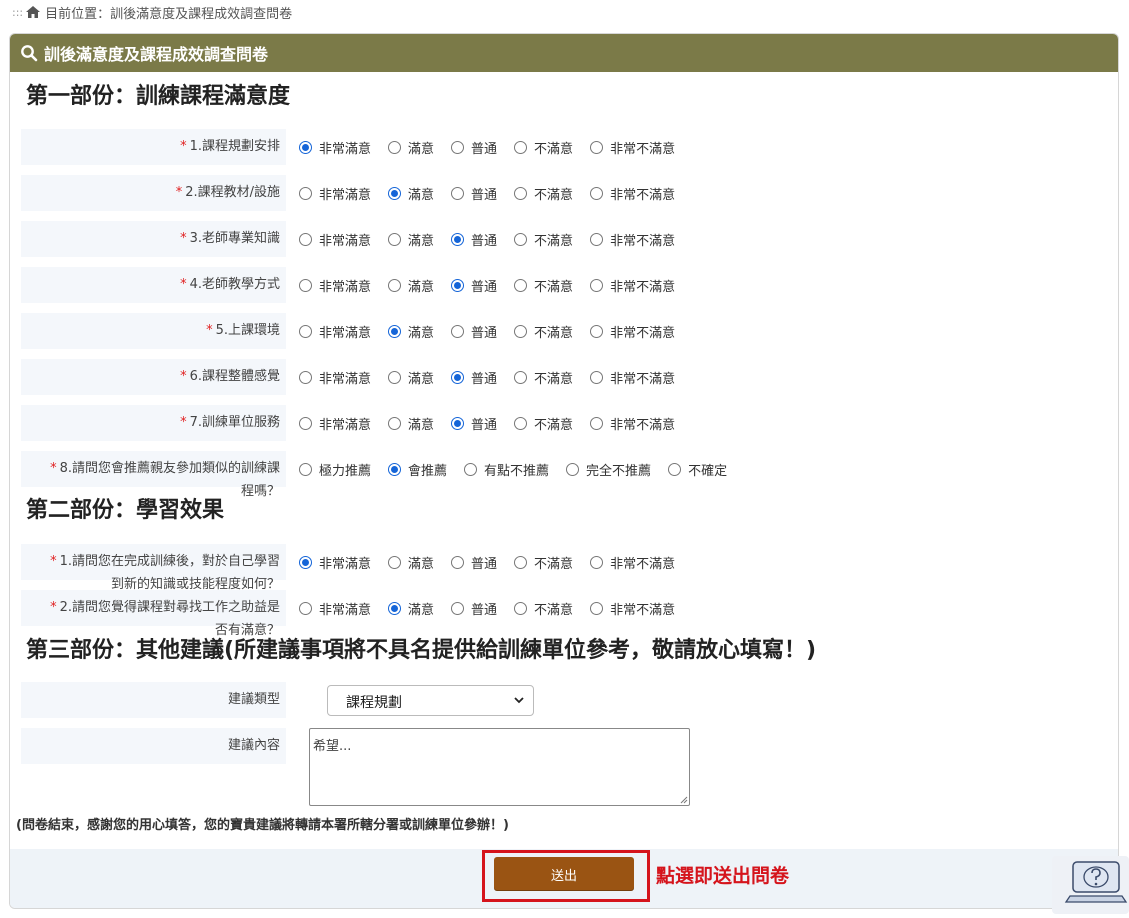 This screenshot has height=918, width=1129. Describe the element at coordinates (430, 700) in the screenshot. I see `suggestion-type-select: 課程規劃` at that location.